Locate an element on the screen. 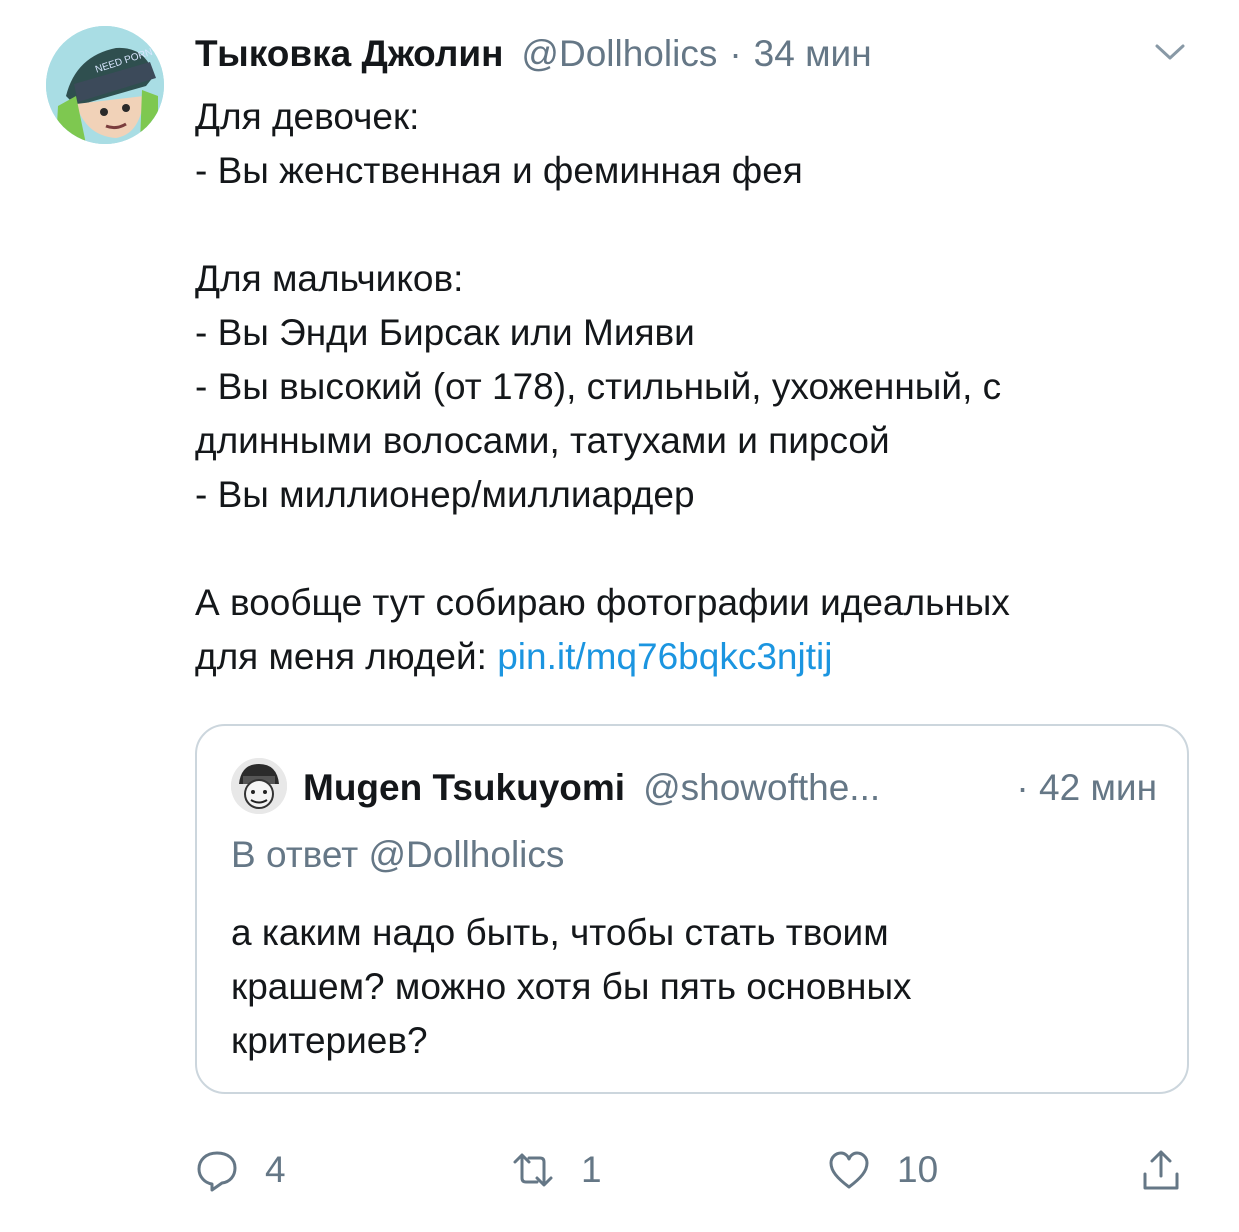 This screenshot has width=1239, height=1232. tweet-line-prefix: для меня людей: is located at coordinates (346, 656).